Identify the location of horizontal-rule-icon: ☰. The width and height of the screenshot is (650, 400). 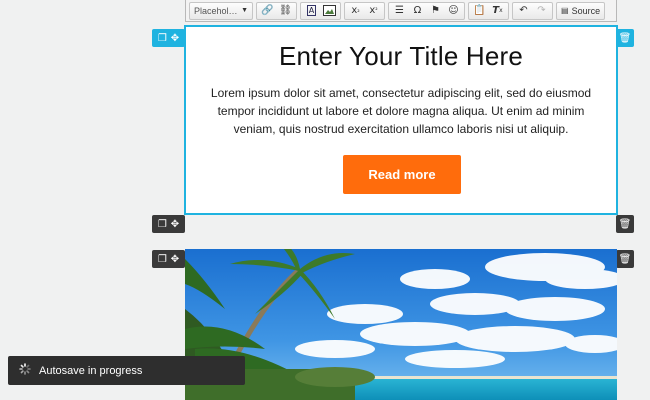
(399, 11).